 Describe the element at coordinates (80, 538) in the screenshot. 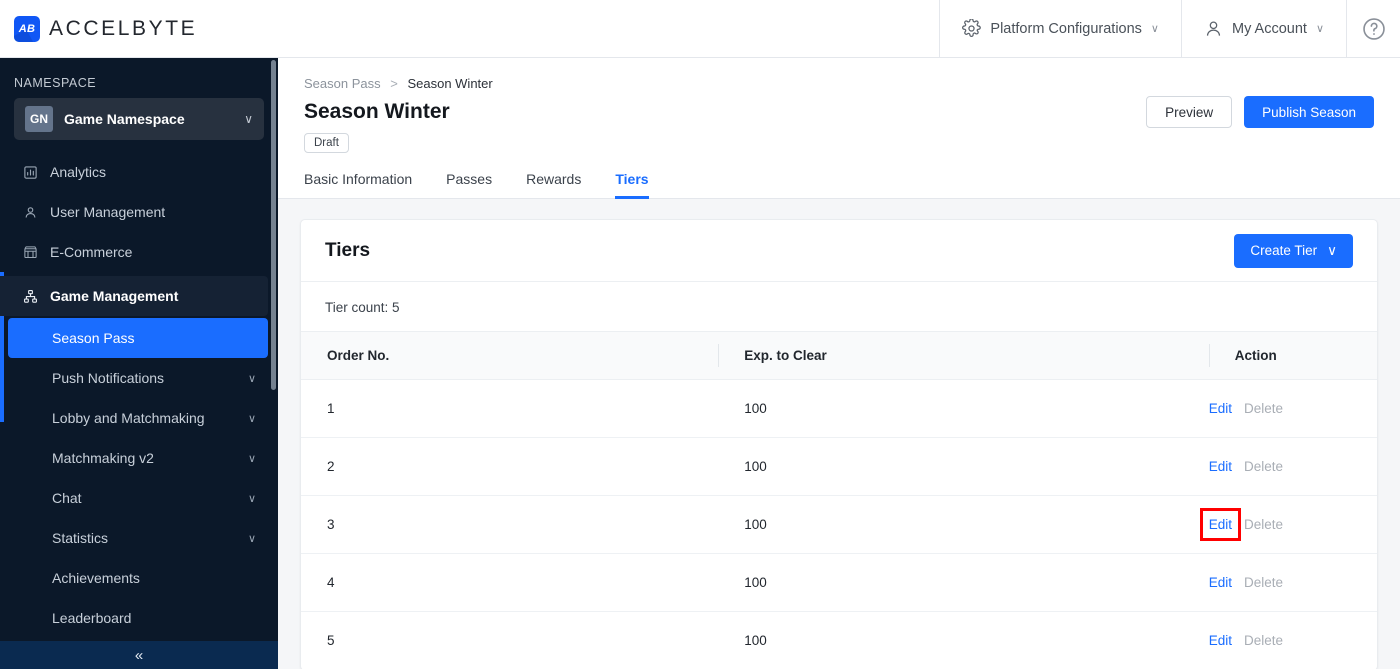

I see `sidebar-subitem-label: Statistics` at that location.